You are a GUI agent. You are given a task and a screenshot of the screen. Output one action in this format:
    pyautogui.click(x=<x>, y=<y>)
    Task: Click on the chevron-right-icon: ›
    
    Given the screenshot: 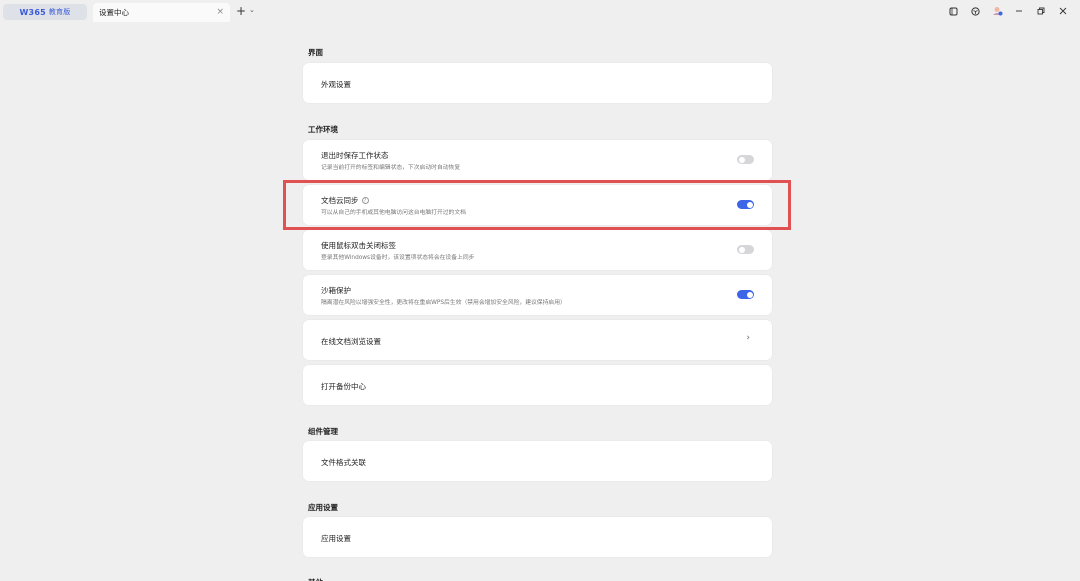 What is the action you would take?
    pyautogui.click(x=748, y=338)
    